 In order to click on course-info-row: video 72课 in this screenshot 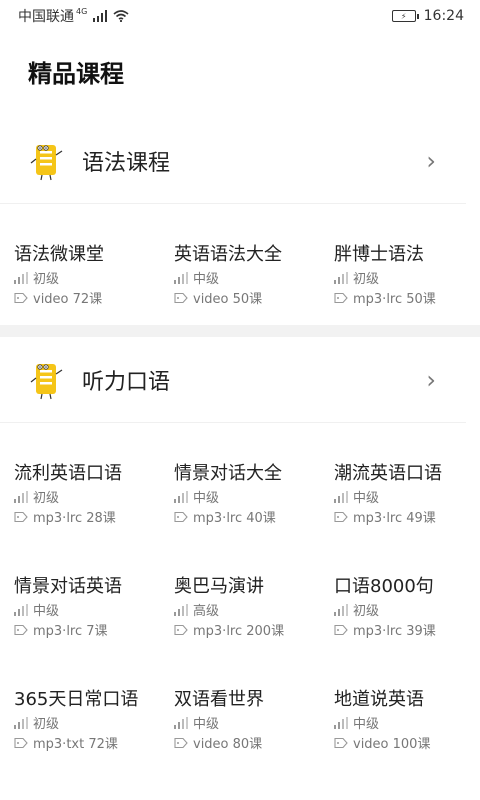, I will do `click(94, 298)`.